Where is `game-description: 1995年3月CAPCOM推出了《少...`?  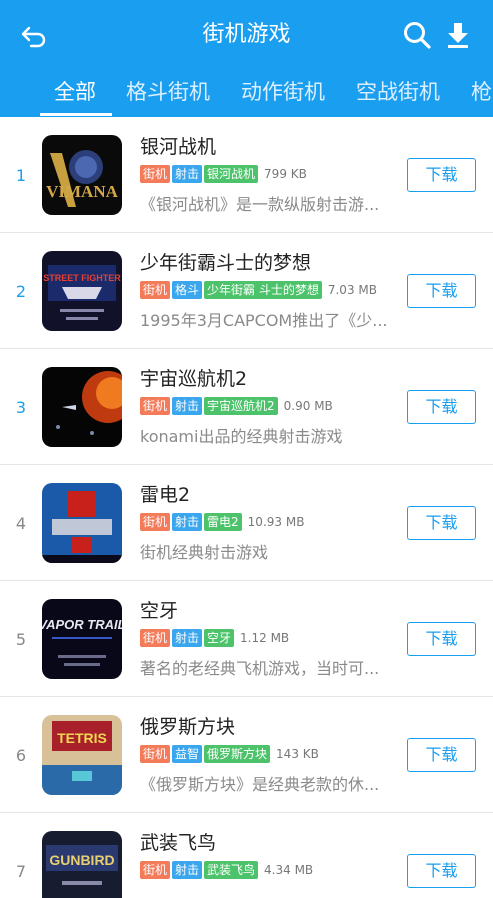
game-description: 1995年3月CAPCOM推出了《少... is located at coordinates (264, 320).